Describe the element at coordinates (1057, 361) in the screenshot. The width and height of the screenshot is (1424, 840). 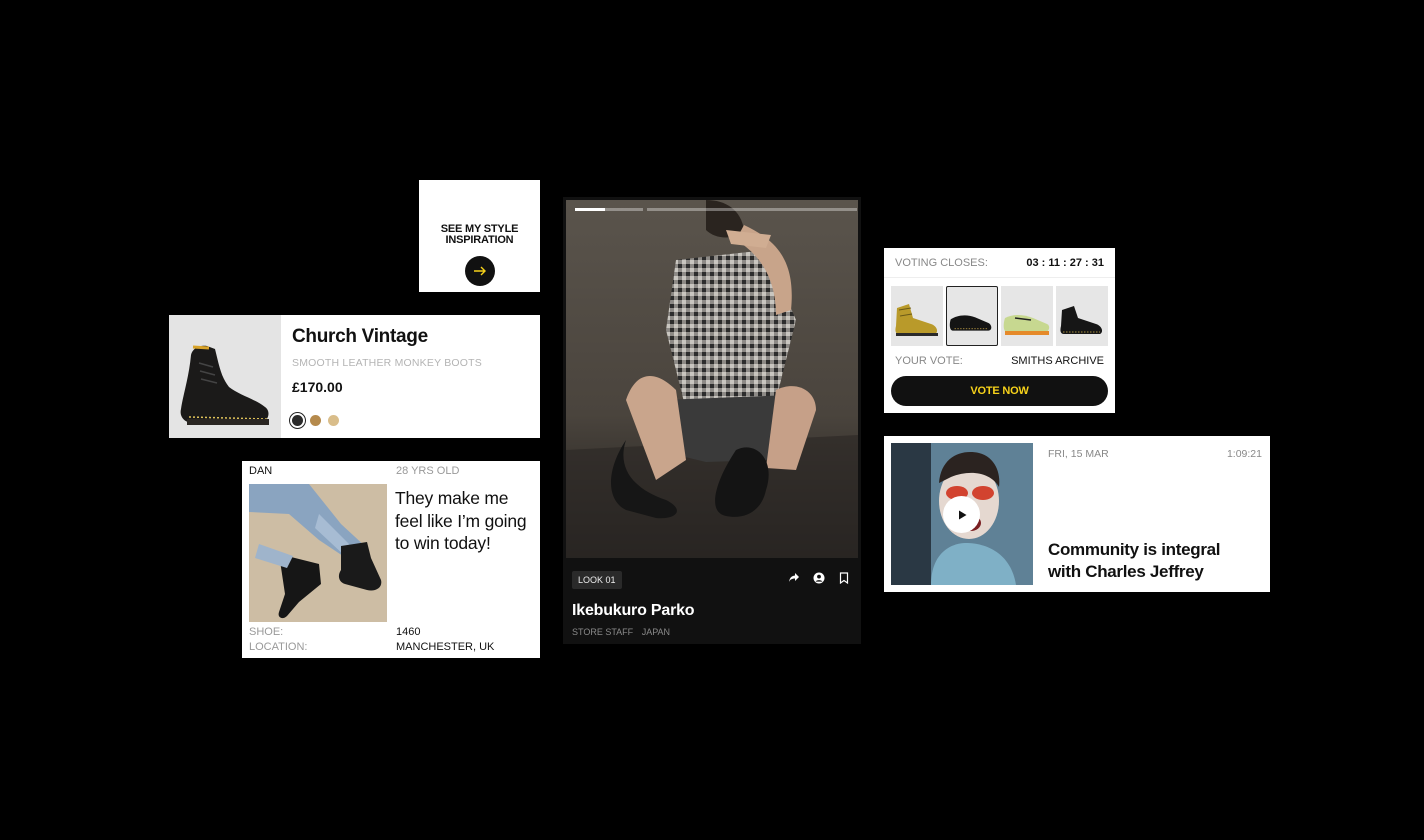
I see `your-vote-value: SMITHS ARCHIVE` at that location.